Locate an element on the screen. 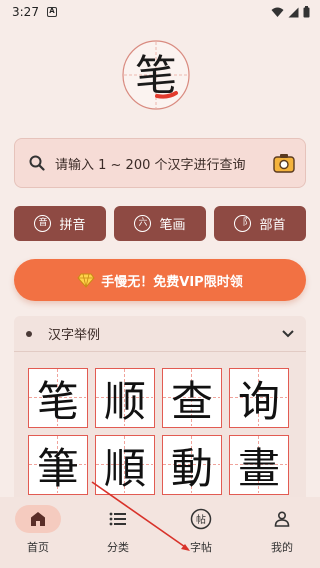 The width and height of the screenshot is (320, 568). examples-title: 汉字举例 is located at coordinates (74, 335).